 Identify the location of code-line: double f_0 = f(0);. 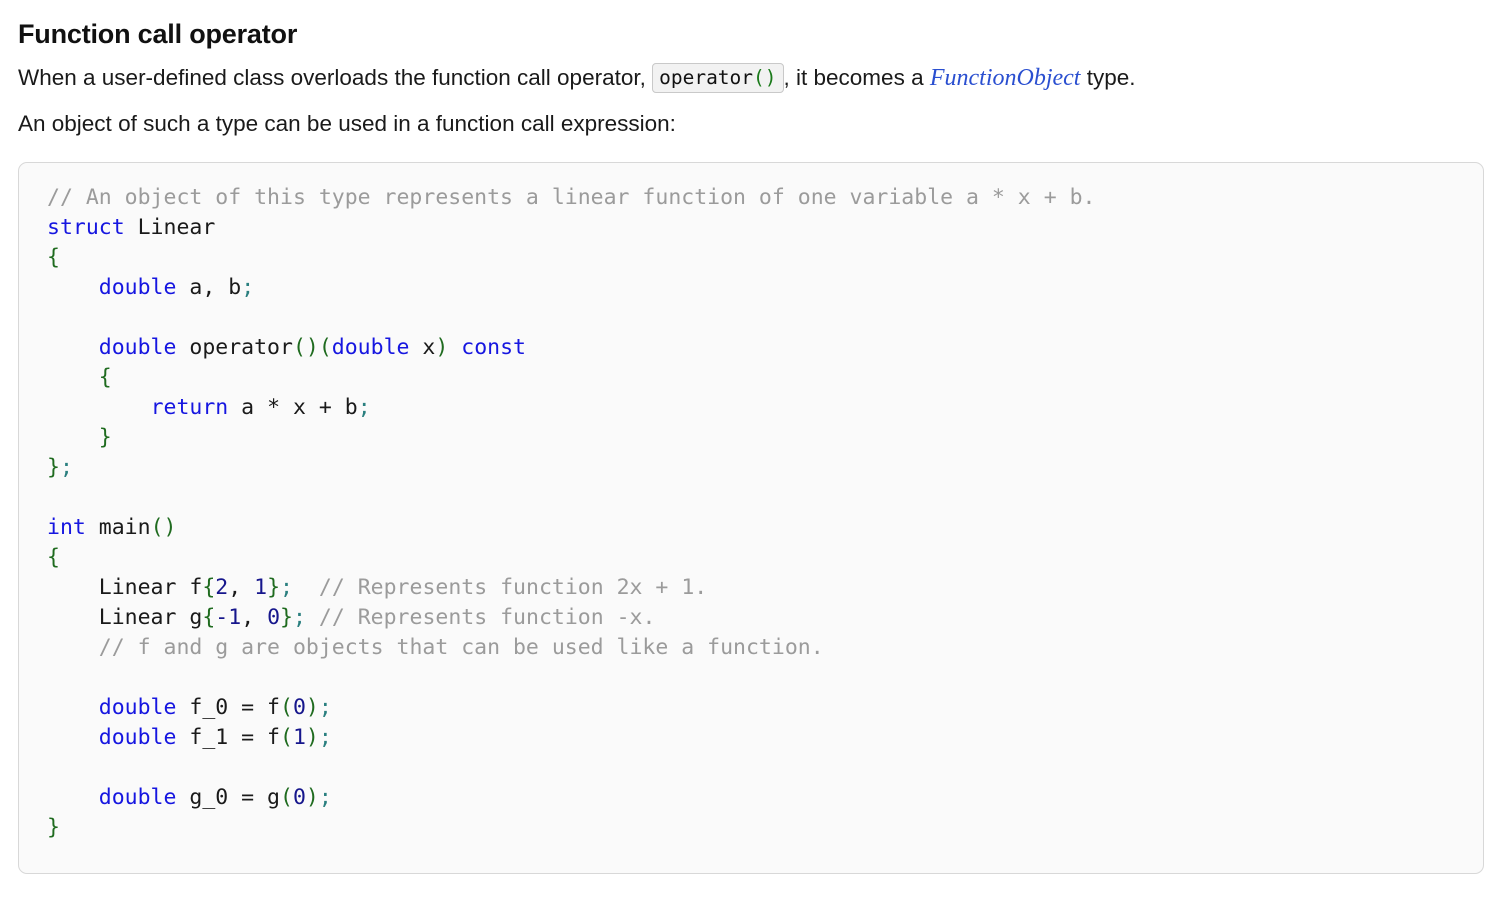
(189, 707).